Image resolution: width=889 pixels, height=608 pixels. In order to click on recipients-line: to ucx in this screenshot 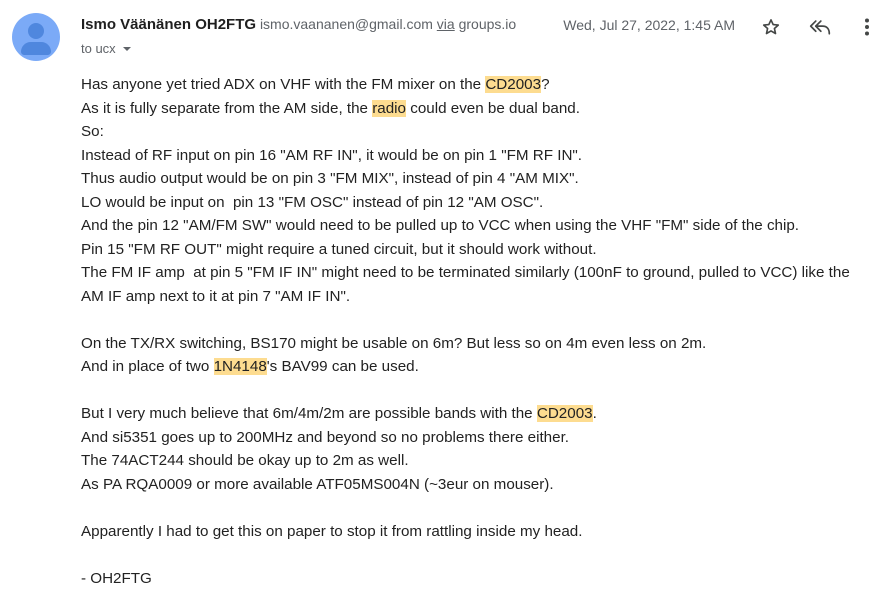, I will do `click(106, 48)`.